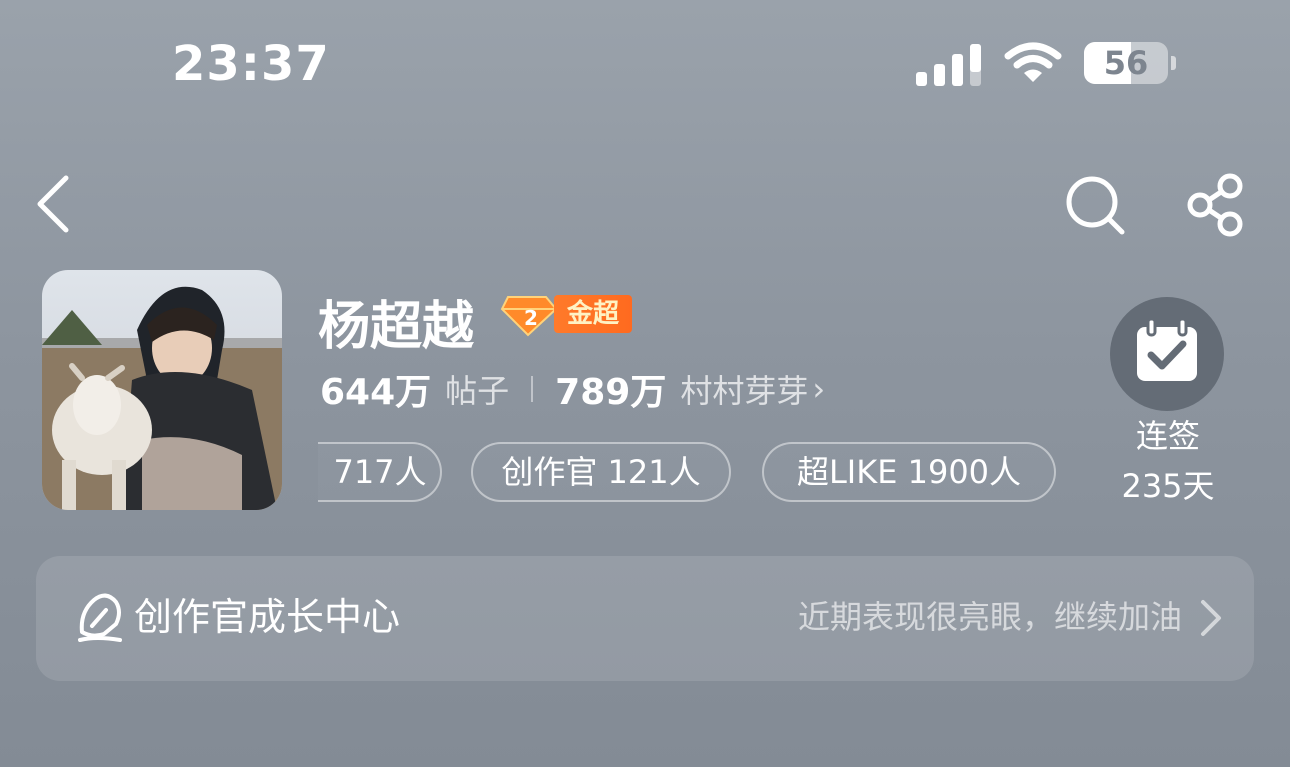  Describe the element at coordinates (1173, 63) in the screenshot. I see `battery-cap` at that location.